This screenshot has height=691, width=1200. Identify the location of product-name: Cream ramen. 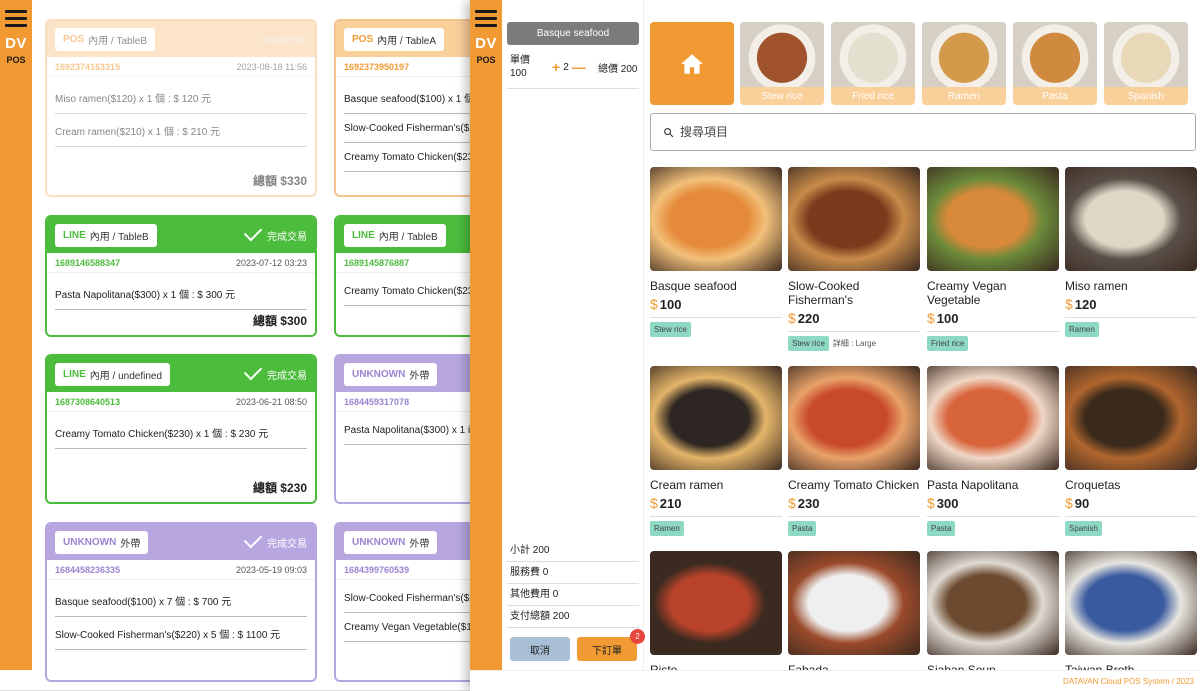
(687, 485).